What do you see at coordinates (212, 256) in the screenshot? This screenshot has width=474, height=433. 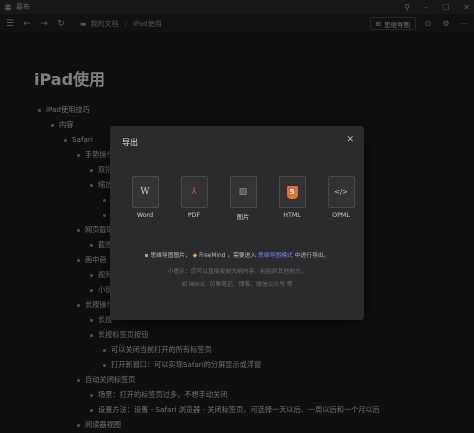 I see `hint-freemind: FreeMind` at bounding box center [212, 256].